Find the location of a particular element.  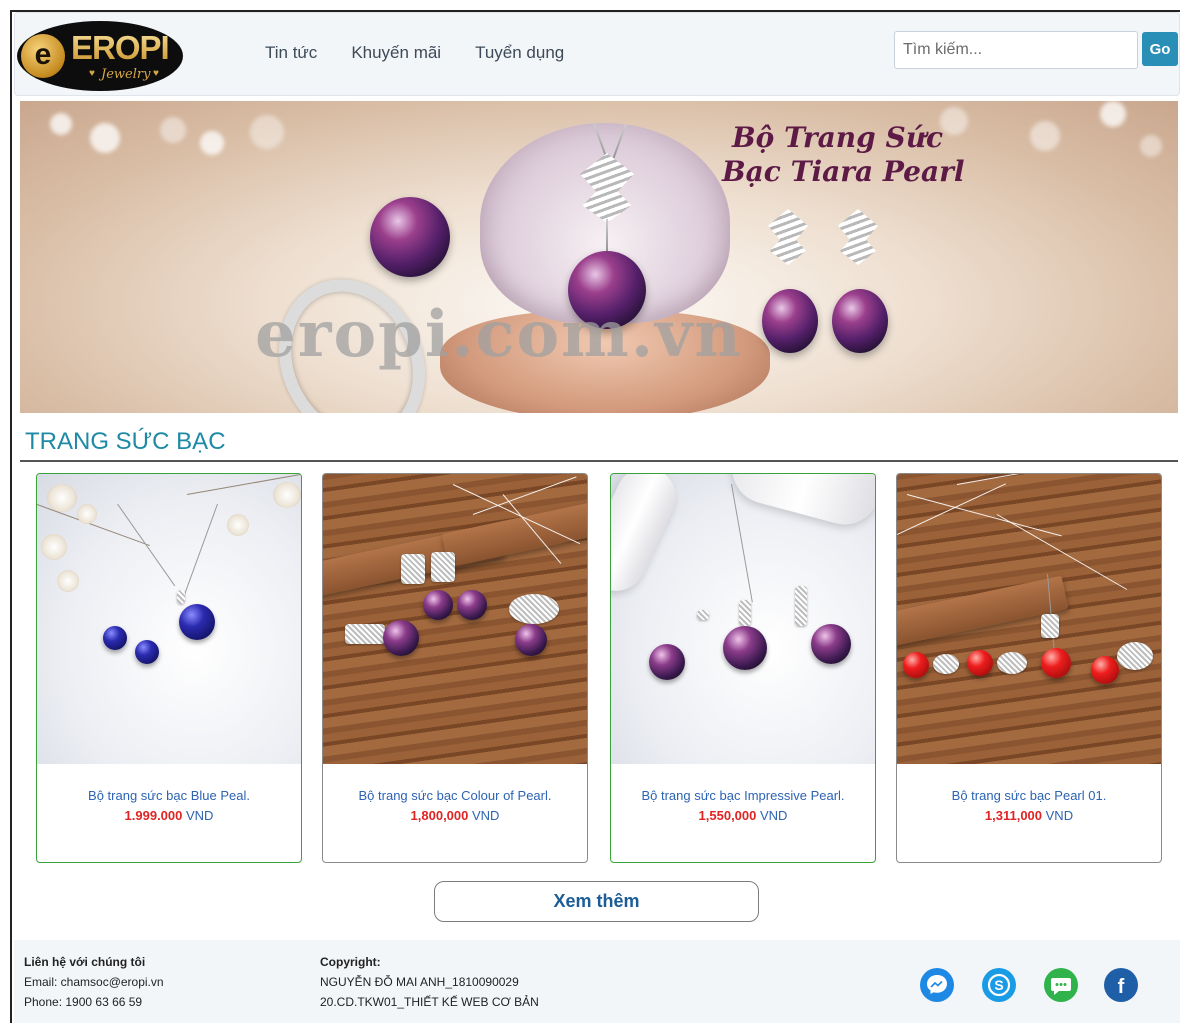

banner-title-line2: Bạc Tiara Pearl is located at coordinates (843, 171).